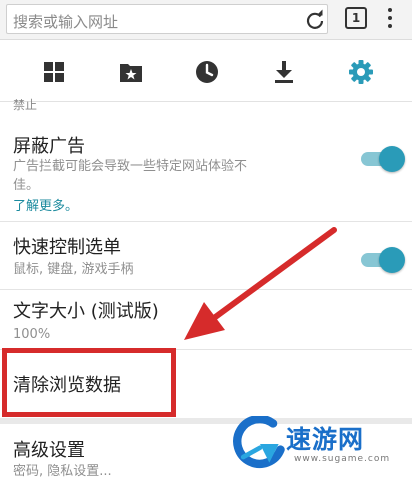 The width and height of the screenshot is (412, 480). I want to click on partial-setting-text: 禁止, so click(25, 105).